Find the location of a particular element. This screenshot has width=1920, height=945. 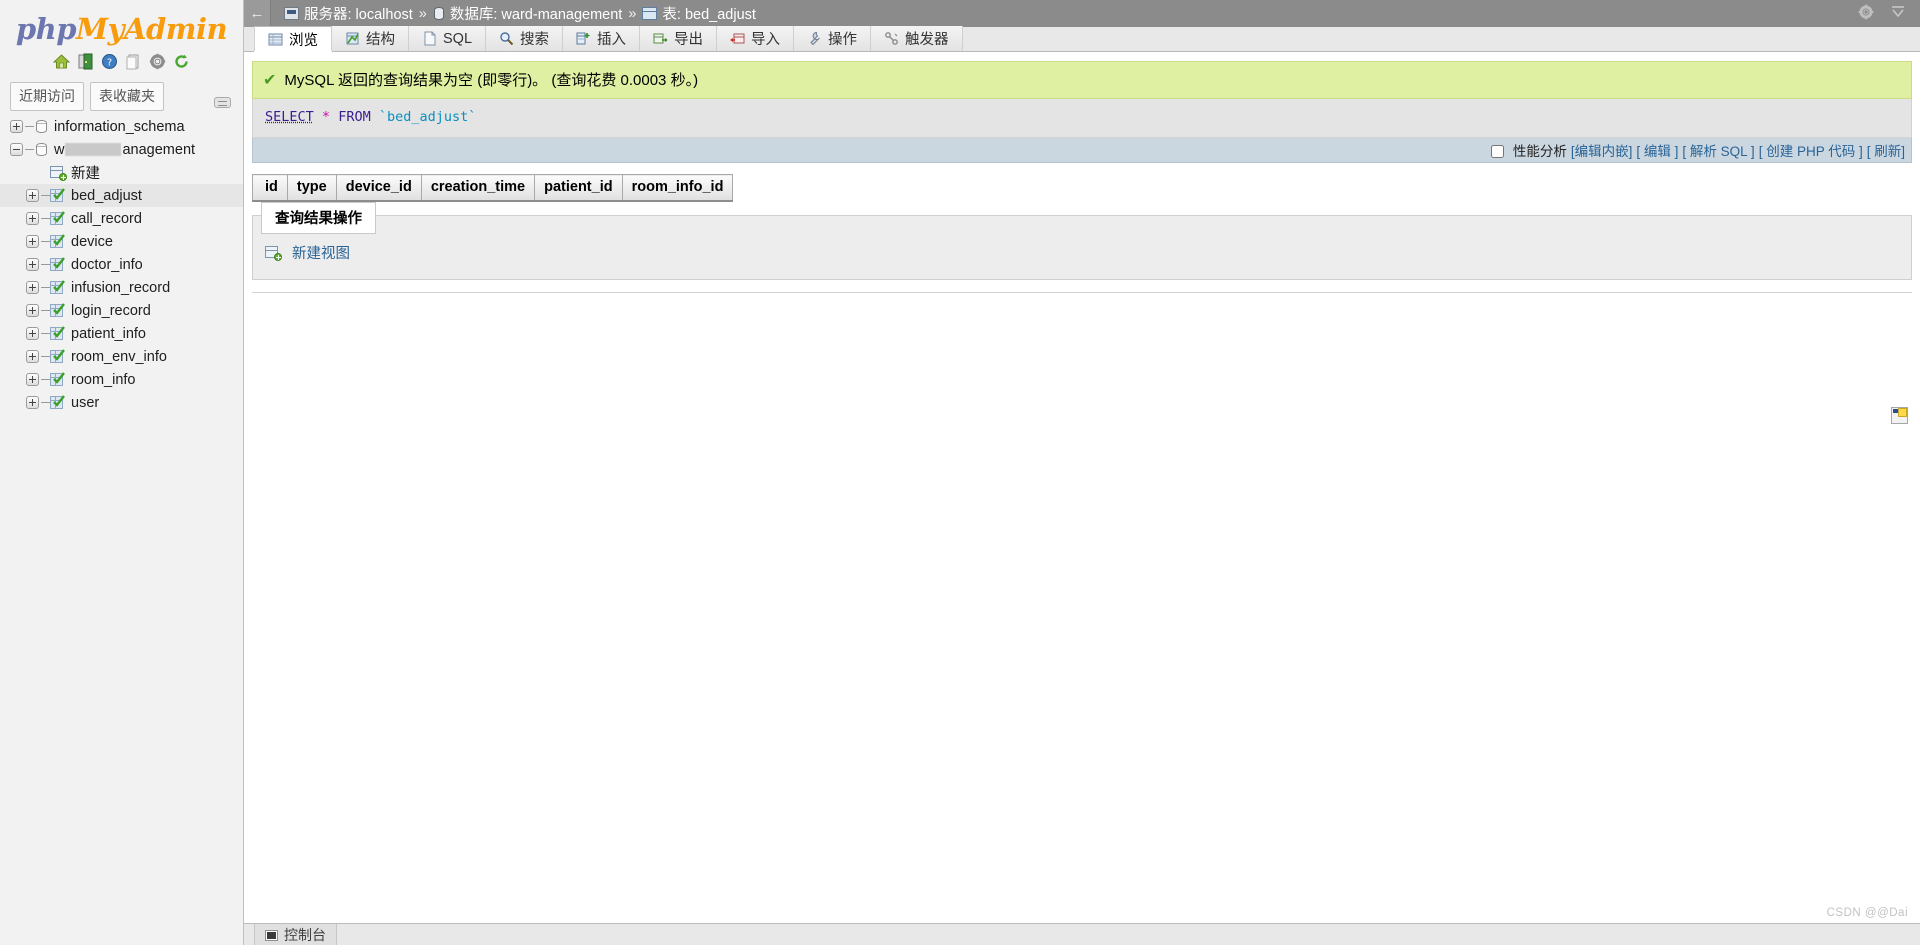

console-bar: 控制台 is located at coordinates (1082, 934).